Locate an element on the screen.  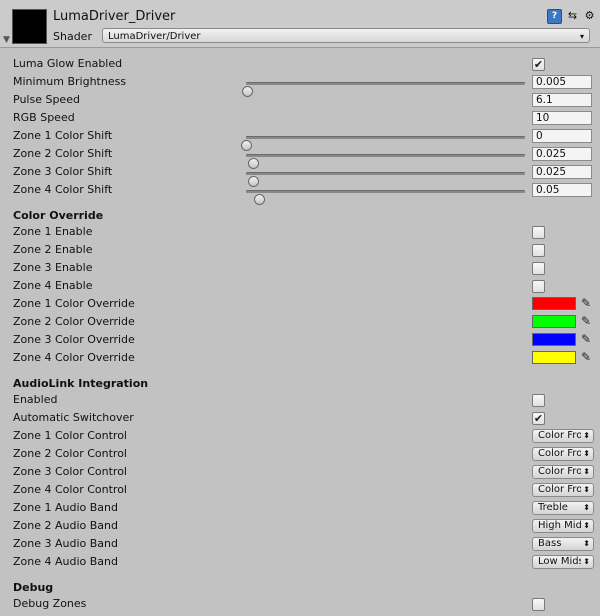
prop-rgb-speed: RGB Speed 10 is located at coordinates (300, 119).